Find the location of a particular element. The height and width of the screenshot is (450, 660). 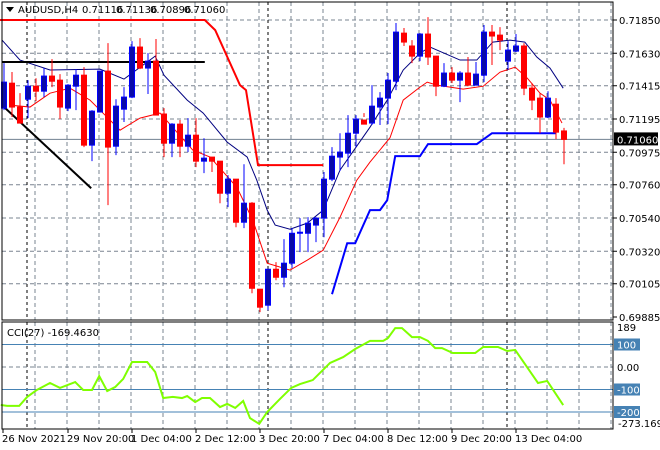

time-axis-label: 2 Dec 12:00 is located at coordinates (225, 439).